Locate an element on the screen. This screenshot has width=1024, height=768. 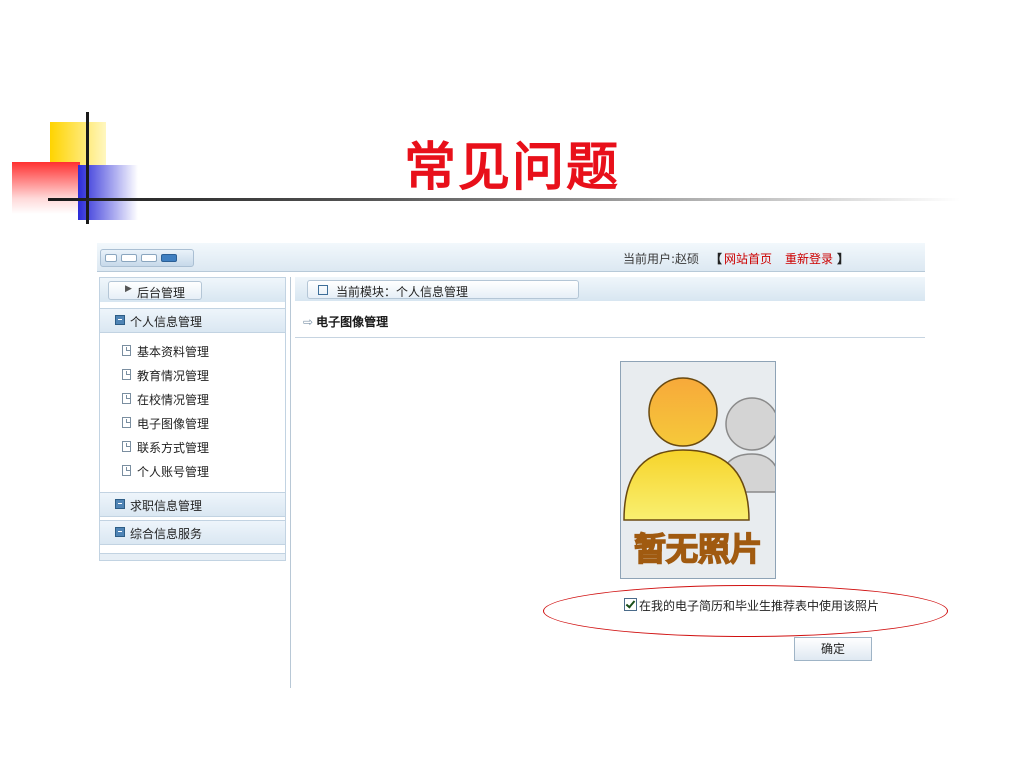
no-photo-avatar-icon: 暂无照片 is located at coordinates (701, 470).